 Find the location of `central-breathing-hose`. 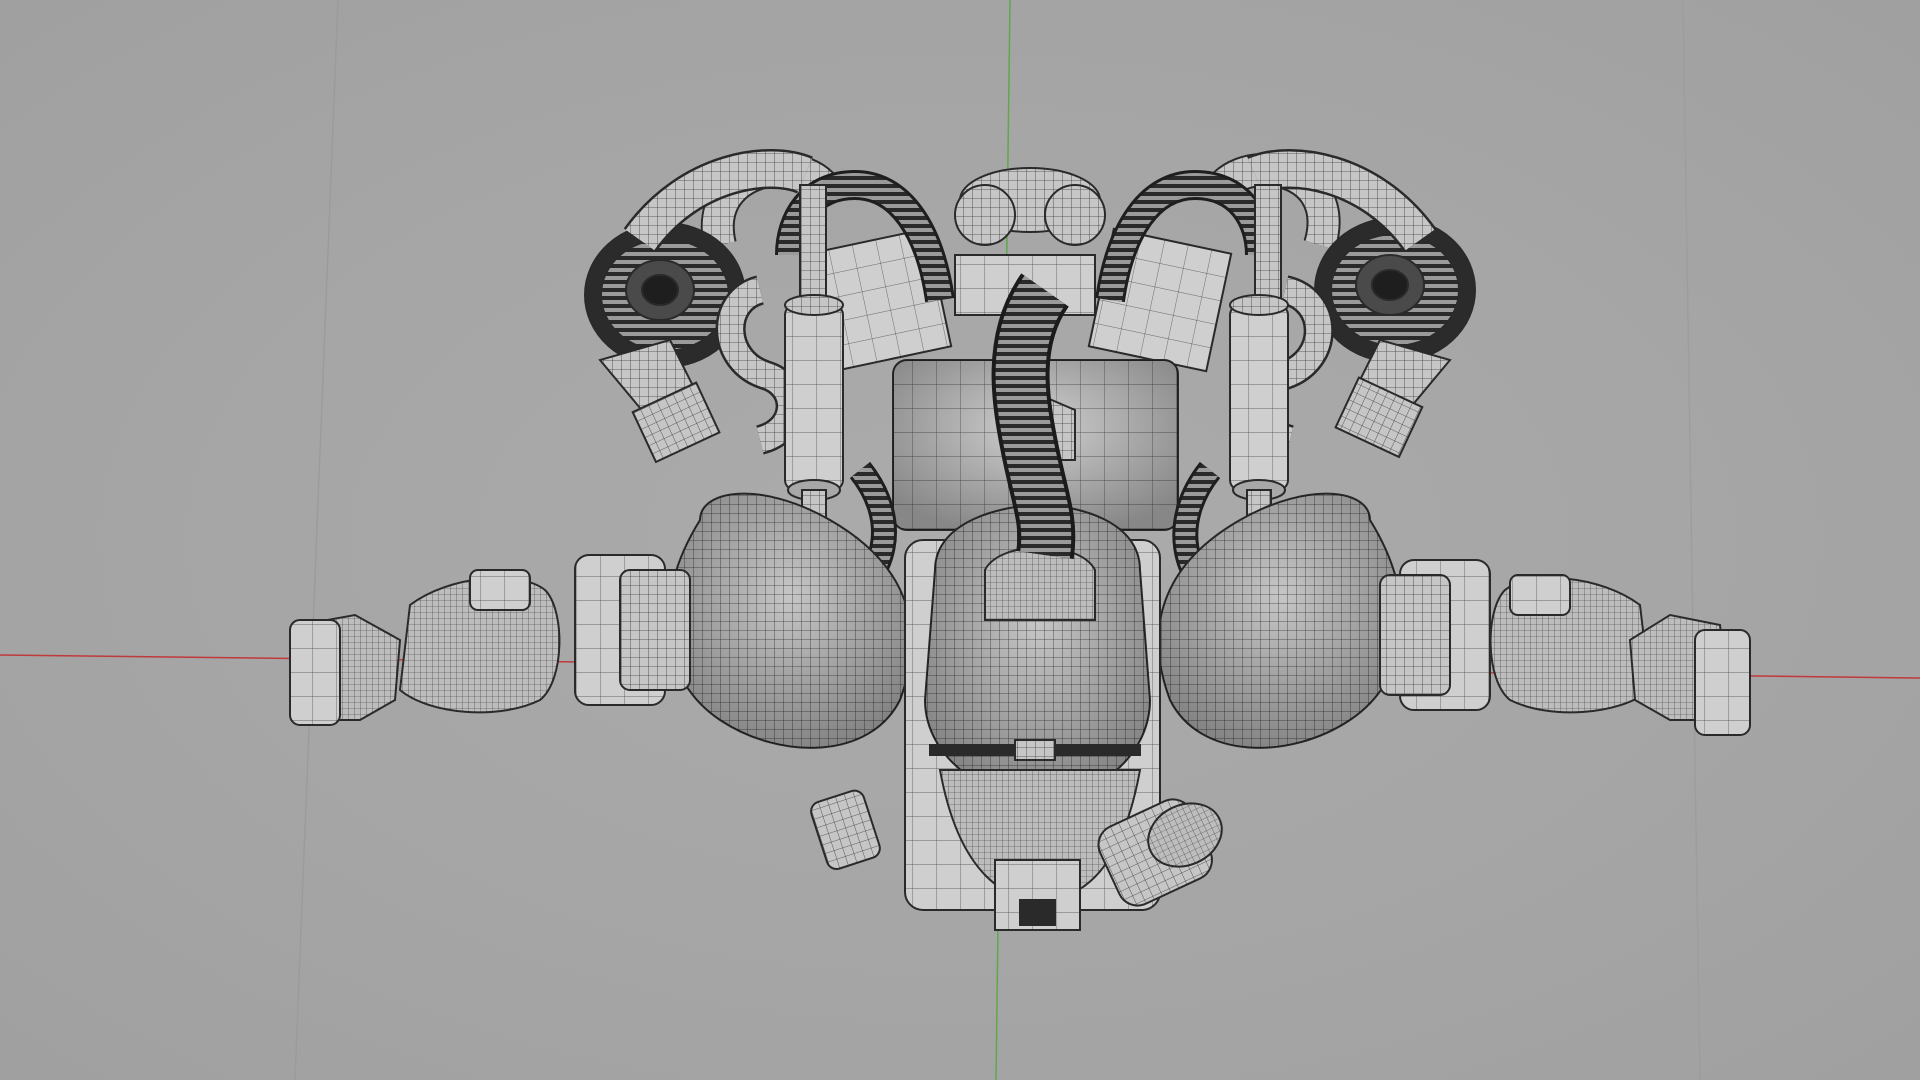

central-breathing-hose is located at coordinates (1033, 416).